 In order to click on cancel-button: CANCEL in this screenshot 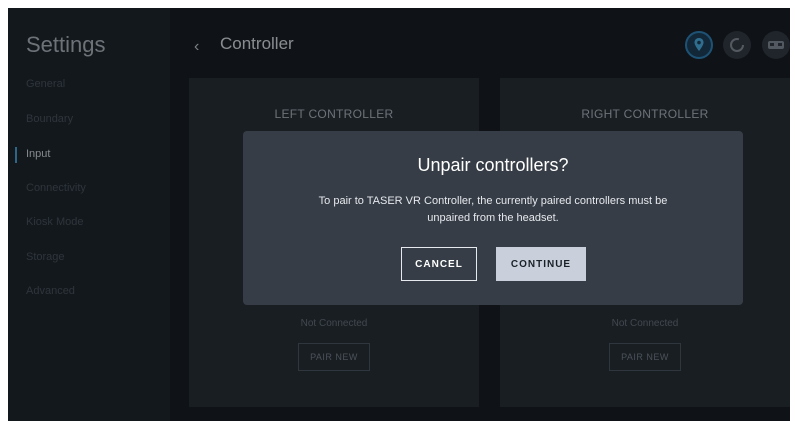, I will do `click(439, 264)`.